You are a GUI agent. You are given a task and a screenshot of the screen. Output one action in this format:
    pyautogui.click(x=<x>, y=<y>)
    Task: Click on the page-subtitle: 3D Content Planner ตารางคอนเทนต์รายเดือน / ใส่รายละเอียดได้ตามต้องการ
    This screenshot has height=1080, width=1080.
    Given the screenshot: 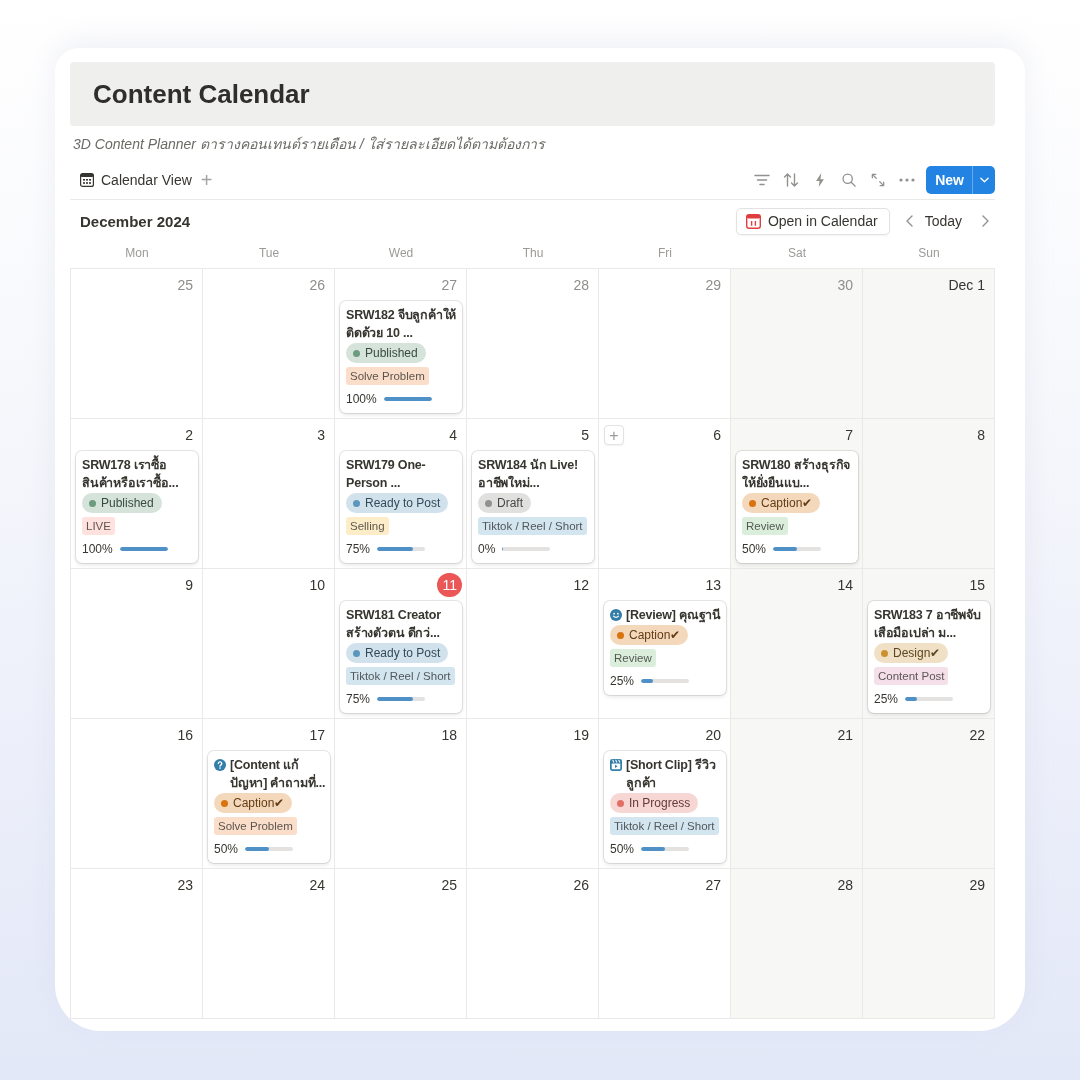 What is the action you would take?
    pyautogui.click(x=309, y=144)
    